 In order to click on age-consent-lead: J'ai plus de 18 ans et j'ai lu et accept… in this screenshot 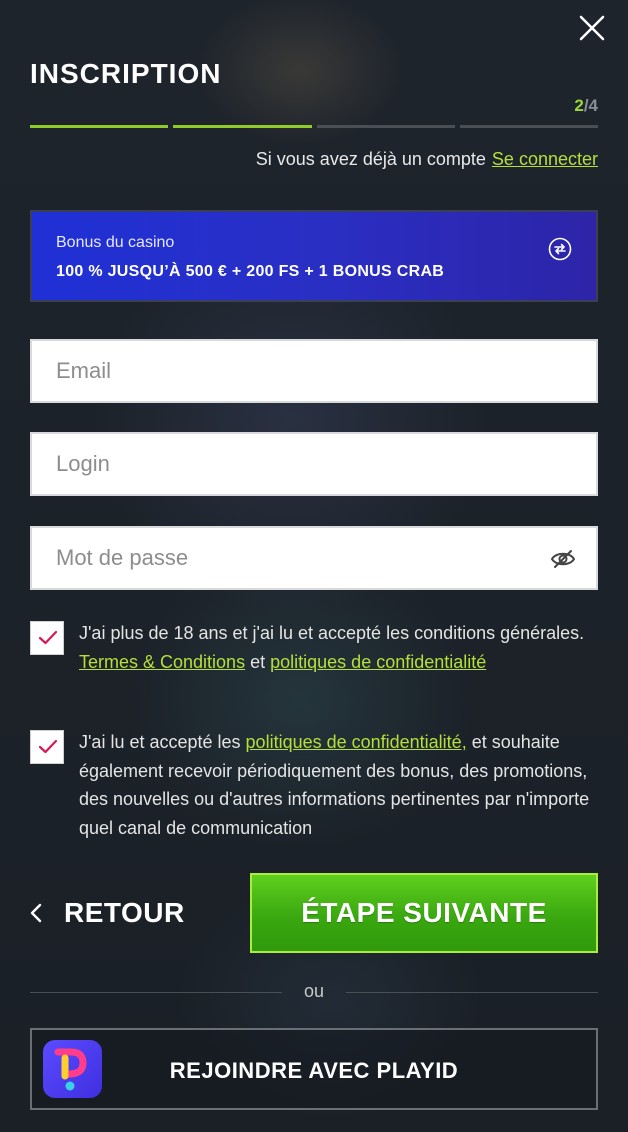, I will do `click(332, 633)`.